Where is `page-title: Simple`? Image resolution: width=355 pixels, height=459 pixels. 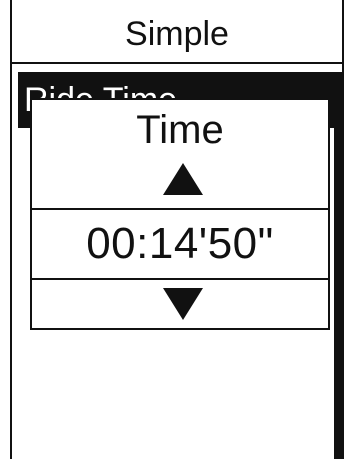
page-title: Simple is located at coordinates (177, 34).